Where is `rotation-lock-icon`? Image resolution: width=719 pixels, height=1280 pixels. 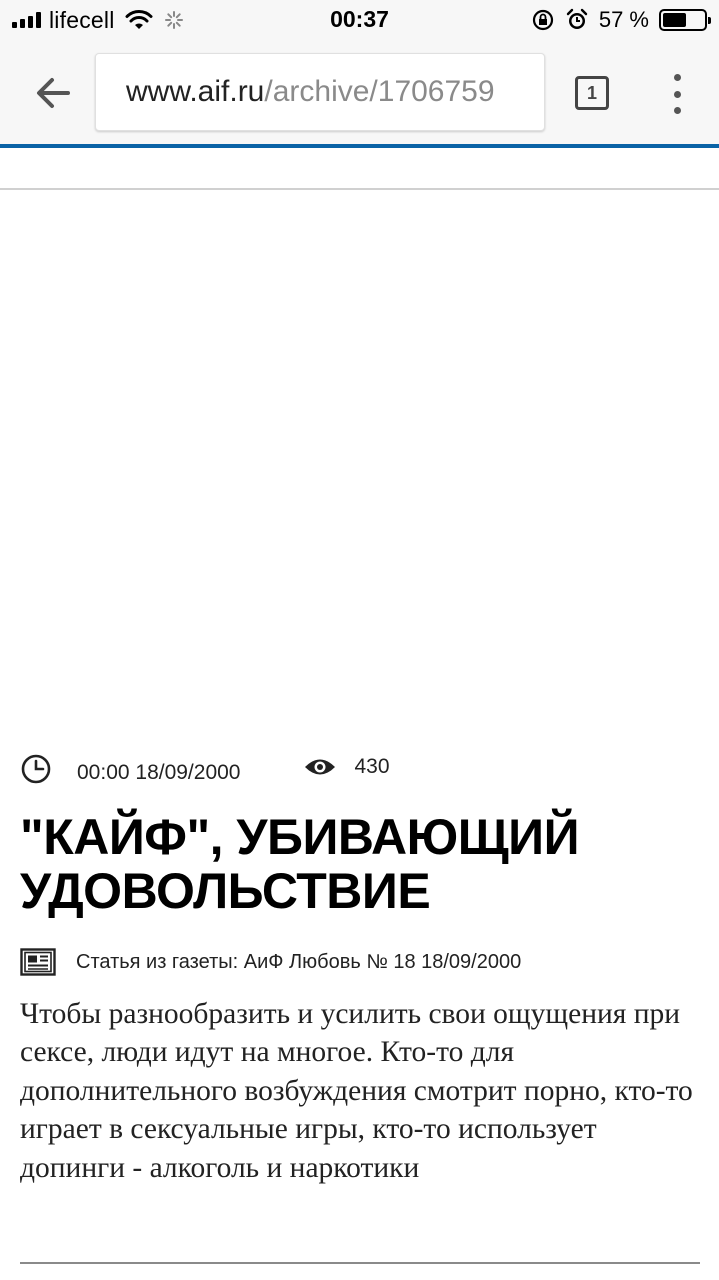 rotation-lock-icon is located at coordinates (542, 20).